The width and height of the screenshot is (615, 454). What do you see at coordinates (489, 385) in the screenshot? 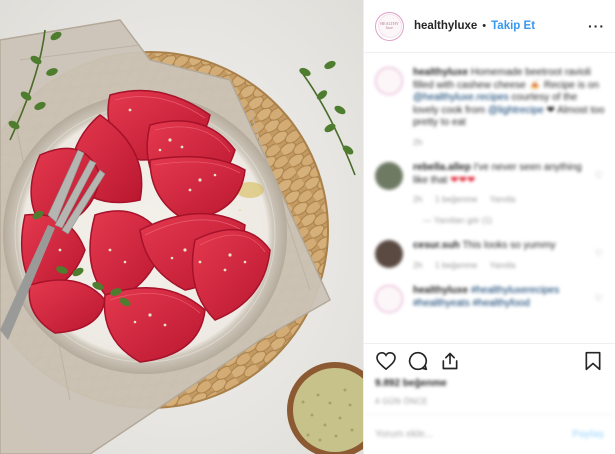
I see `likes-count: 9.892 beğenme` at bounding box center [489, 385].